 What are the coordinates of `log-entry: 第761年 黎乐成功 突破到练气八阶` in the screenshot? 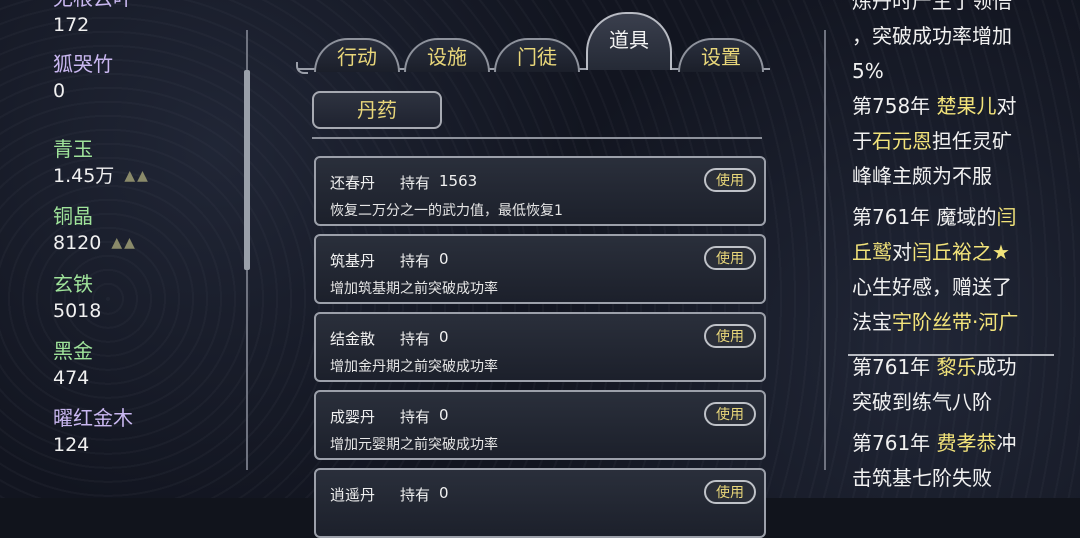 It's located at (963, 385).